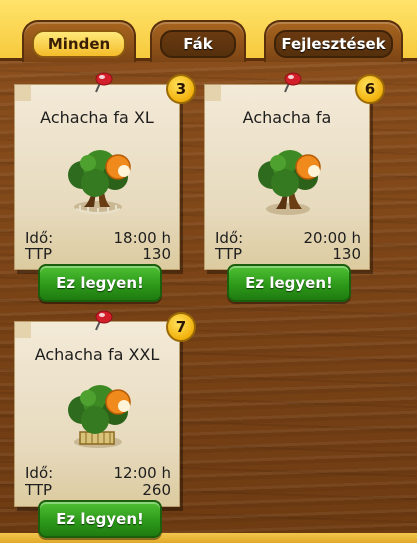 The height and width of the screenshot is (543, 417). Describe the element at coordinates (97, 117) in the screenshot. I see `card-title: Achacha fa XL` at that location.